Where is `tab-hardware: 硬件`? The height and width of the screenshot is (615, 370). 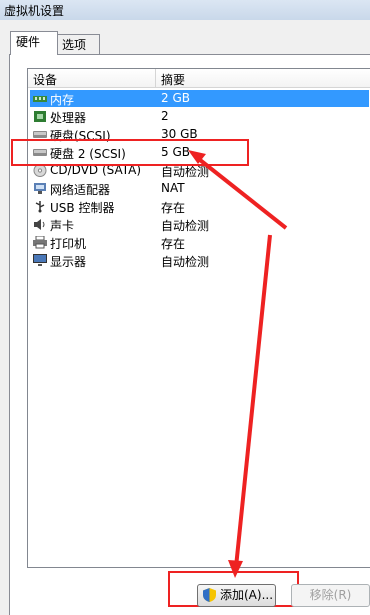
tab-hardware: 硬件 is located at coordinates (34, 43).